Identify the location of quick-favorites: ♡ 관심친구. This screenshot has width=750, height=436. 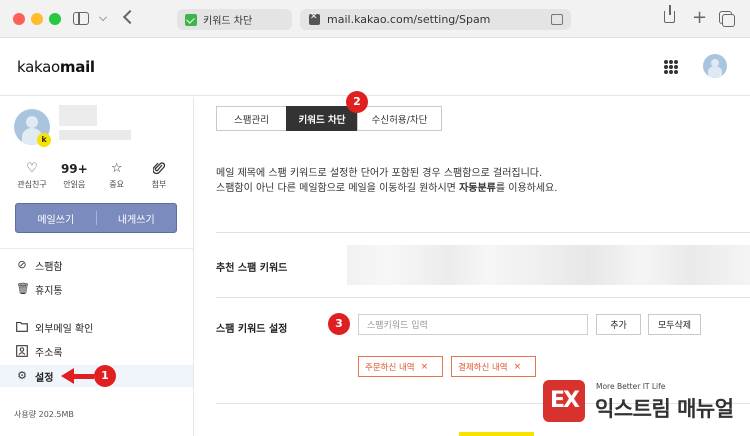
(32, 175).